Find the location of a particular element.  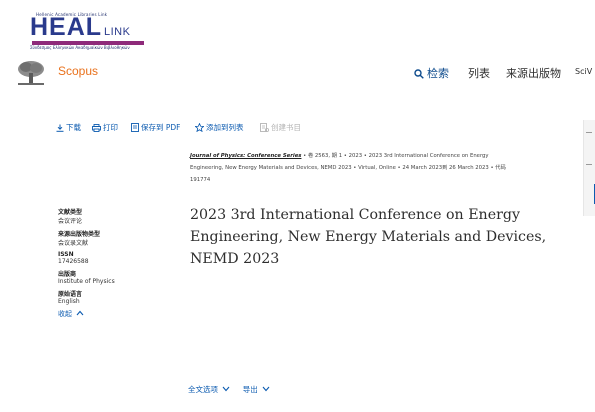

download-button: 下载 is located at coordinates (68, 127).